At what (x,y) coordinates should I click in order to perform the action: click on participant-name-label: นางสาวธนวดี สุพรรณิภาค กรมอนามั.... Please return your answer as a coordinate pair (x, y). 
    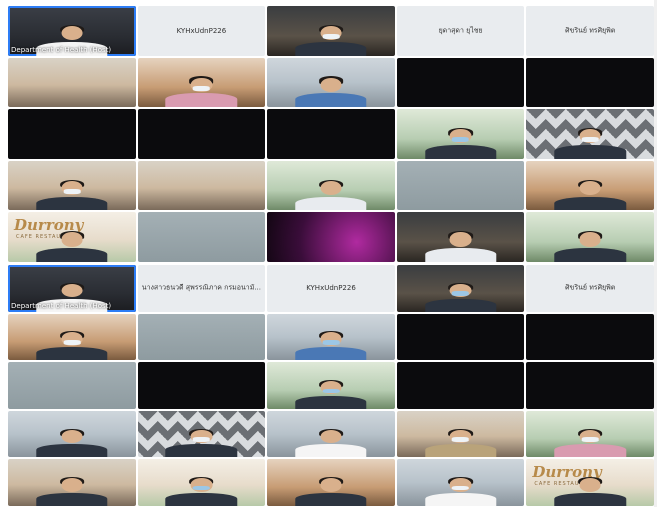
    Looking at the image, I should click on (201, 287).